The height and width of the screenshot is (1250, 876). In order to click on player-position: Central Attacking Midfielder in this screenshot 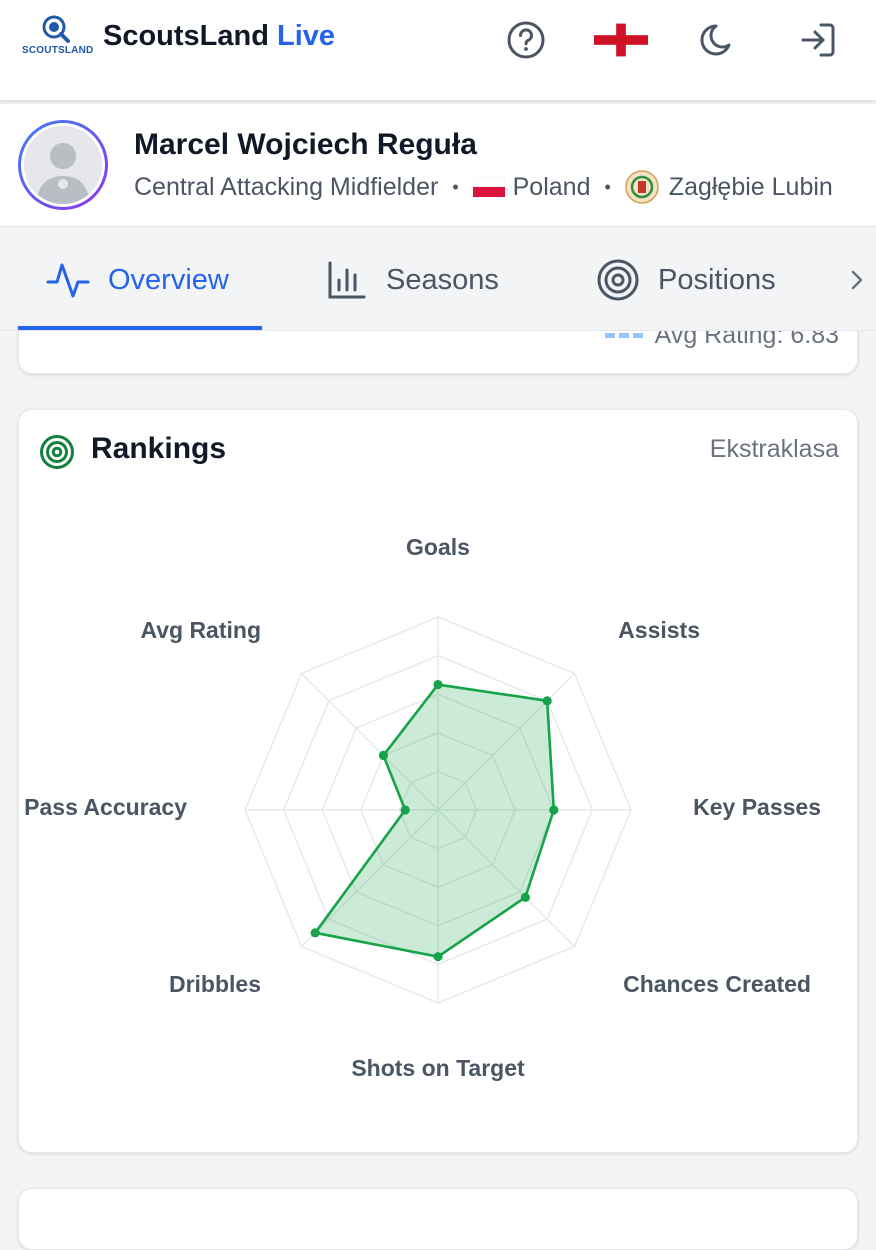, I will do `click(286, 186)`.